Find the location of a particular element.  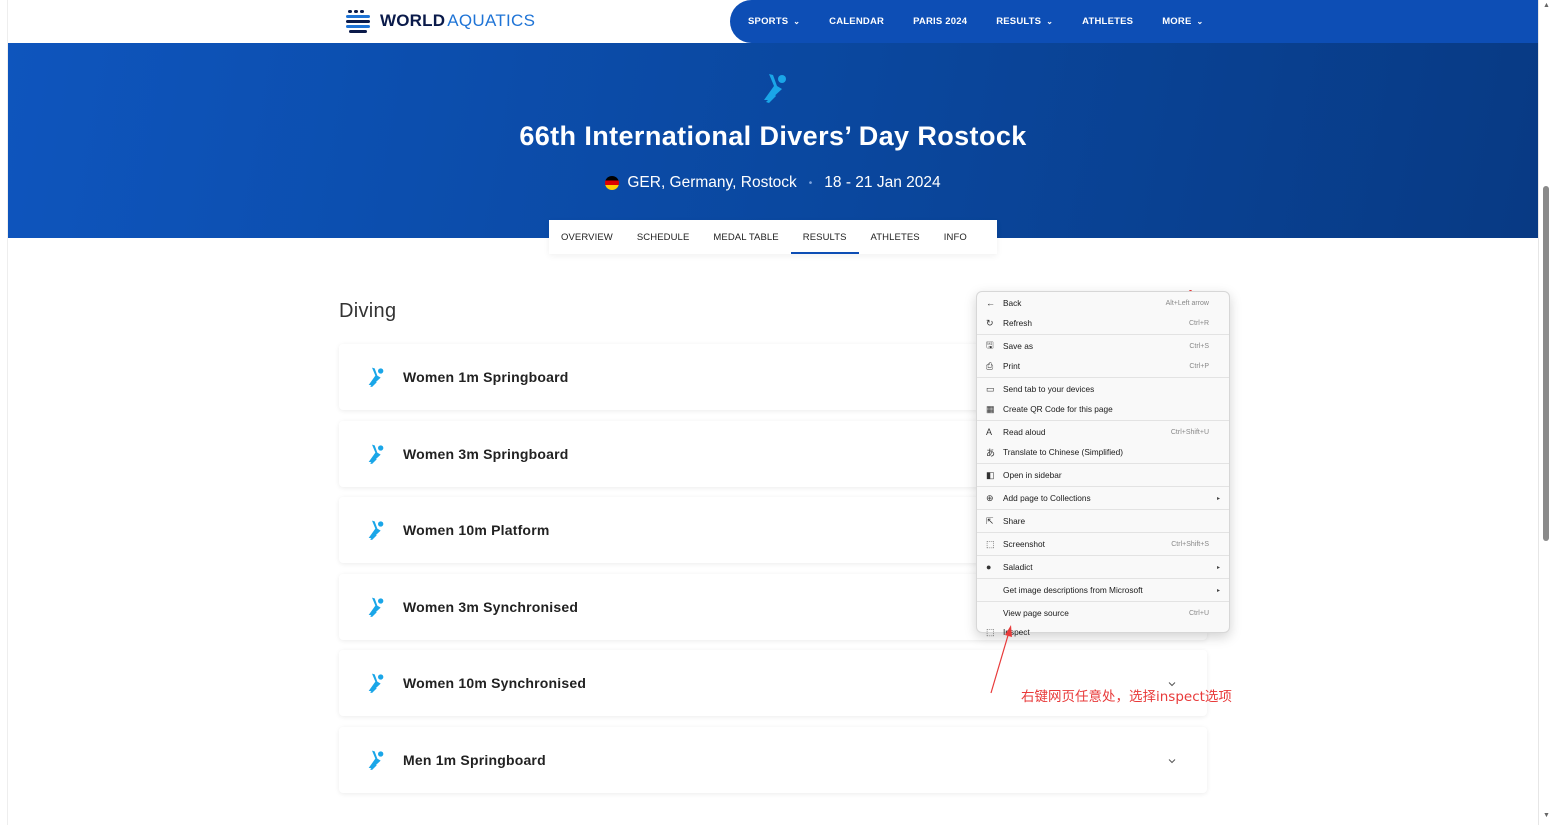

qr-code-icon: ▦ is located at coordinates (990, 408).